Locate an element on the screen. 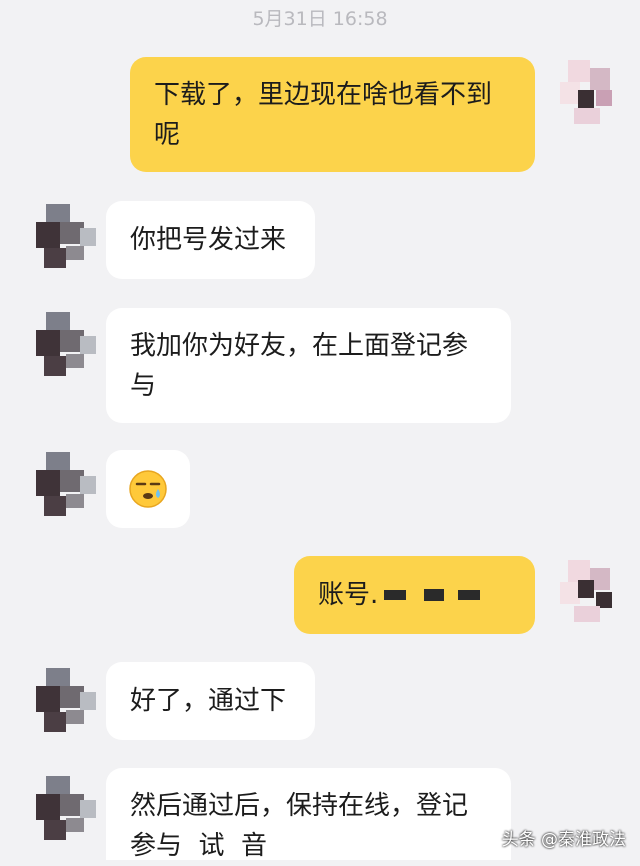 Image resolution: width=640 pixels, height=866 pixels. message-bubble-incoming: 你把号发过来 is located at coordinates (210, 240).